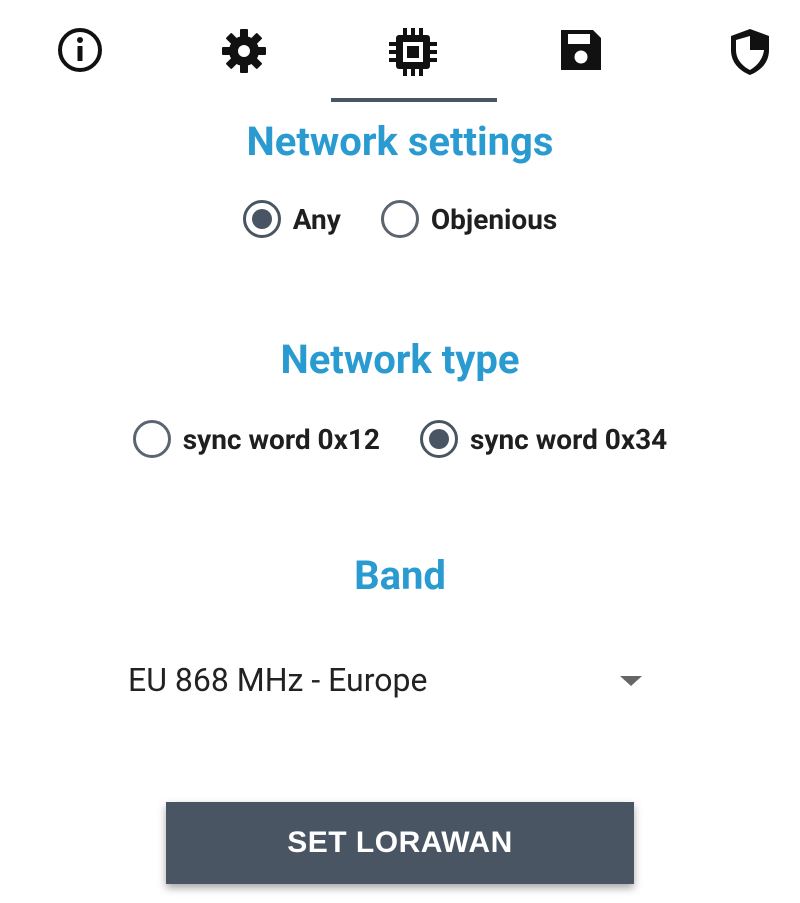 This screenshot has height=903, width=800. I want to click on radio-any-button, so click(261, 219).